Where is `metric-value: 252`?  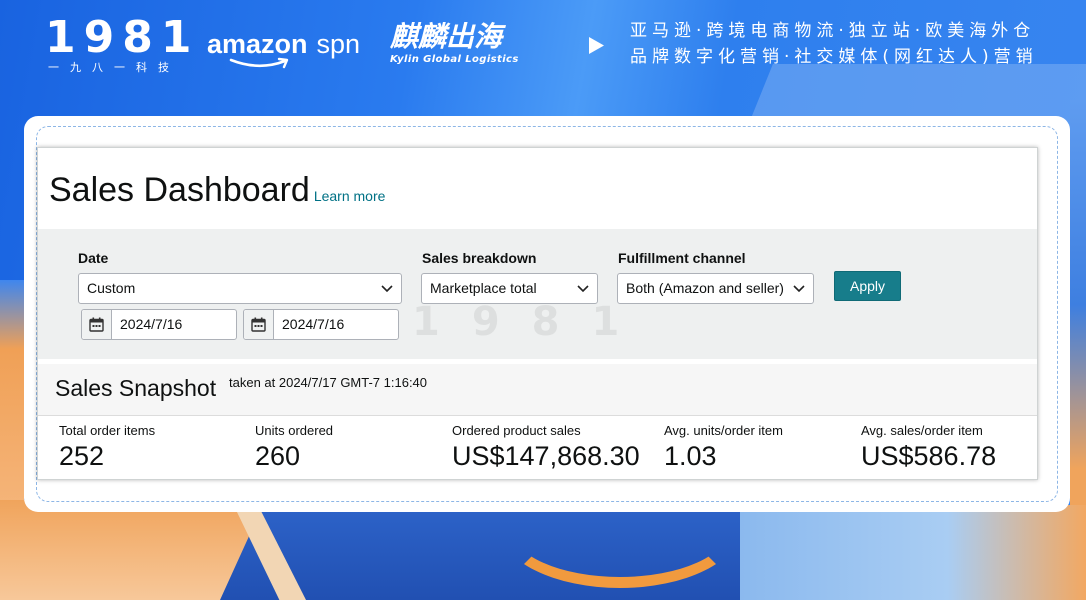
metric-value: 252 is located at coordinates (82, 456).